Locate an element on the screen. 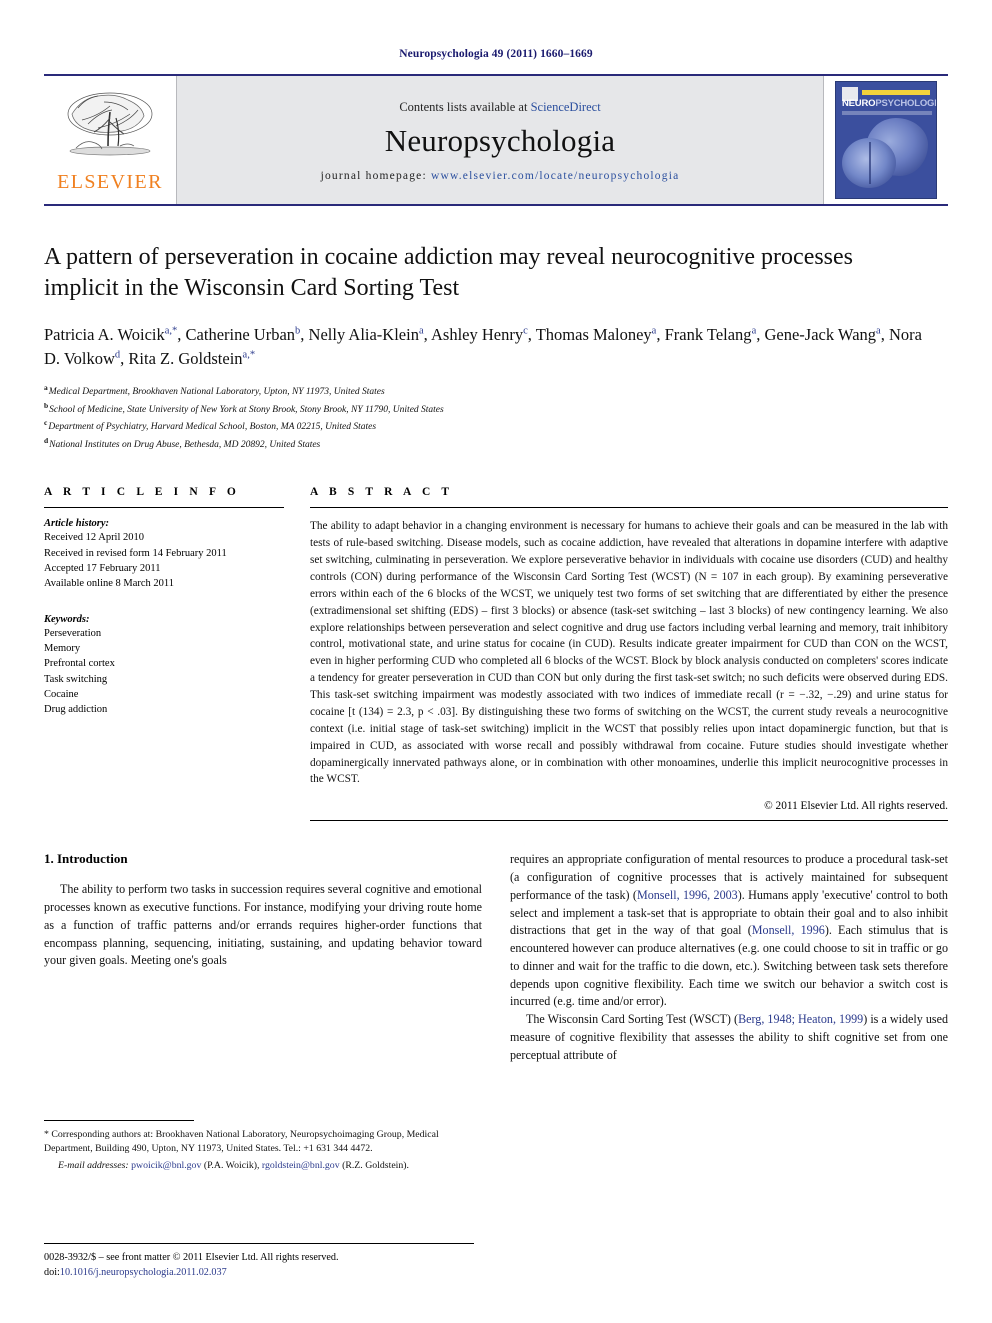  sciencedirect-link: ScienceDirect is located at coordinates (566, 107).